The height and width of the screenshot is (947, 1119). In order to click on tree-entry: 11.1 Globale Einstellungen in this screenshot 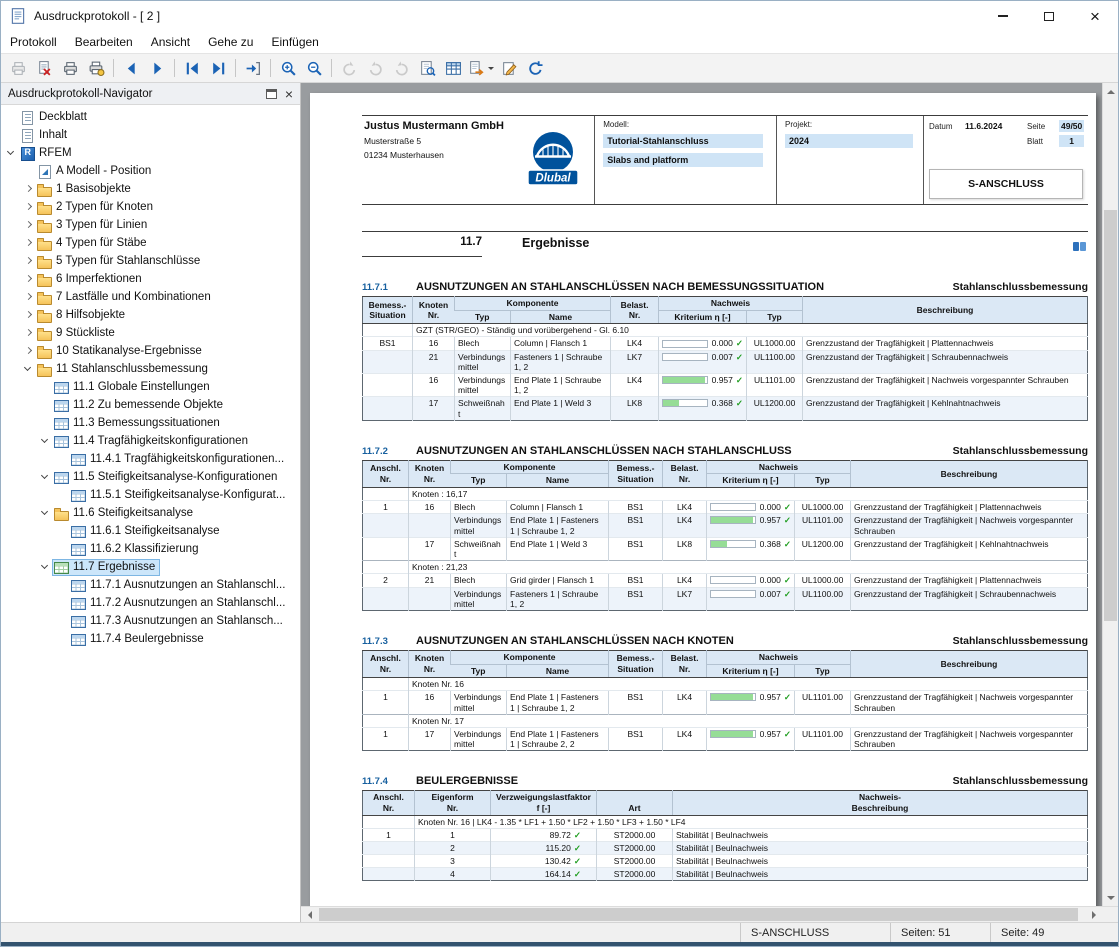, I will do `click(133, 387)`.